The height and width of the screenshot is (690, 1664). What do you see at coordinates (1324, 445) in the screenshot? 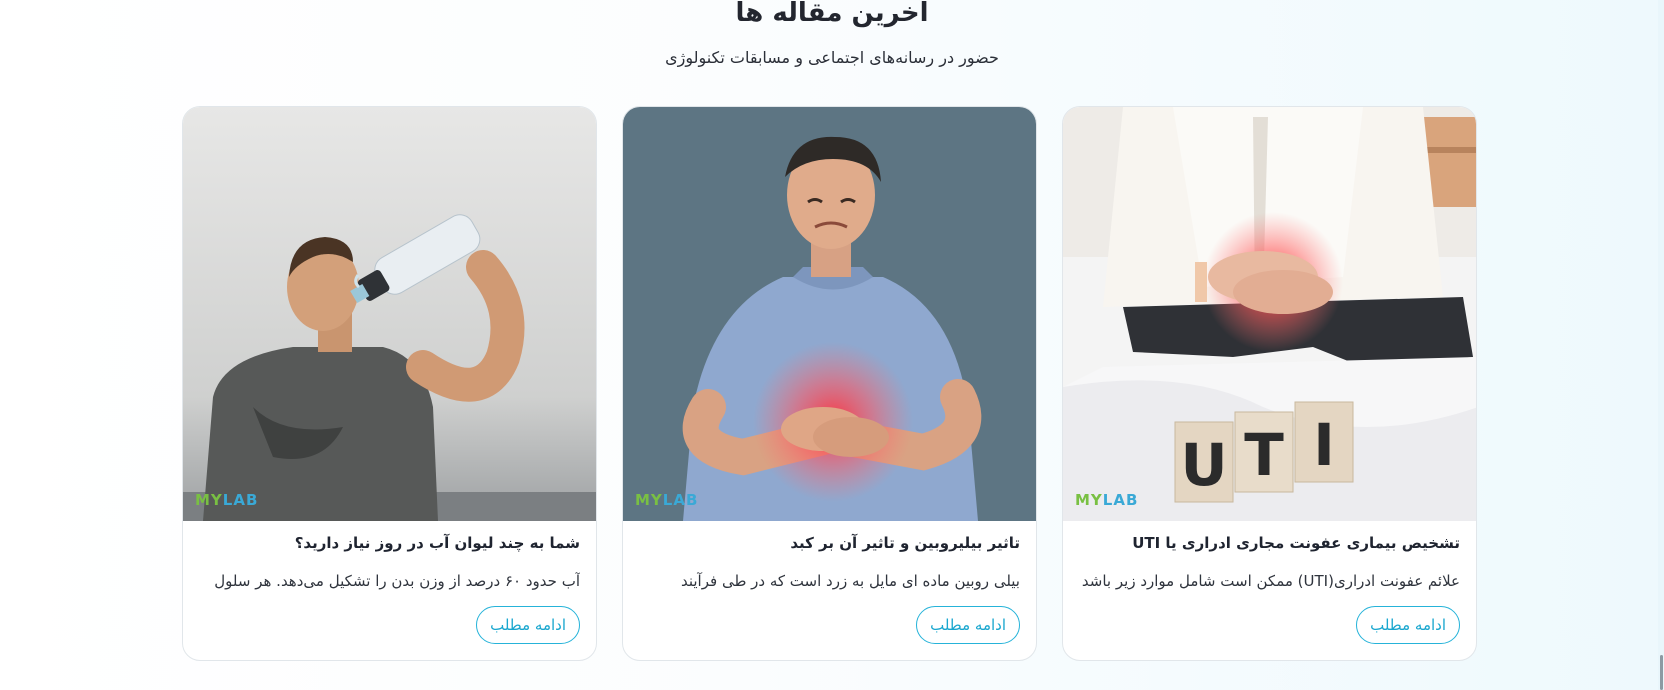
I see `block-letter-i: I` at bounding box center [1324, 445].